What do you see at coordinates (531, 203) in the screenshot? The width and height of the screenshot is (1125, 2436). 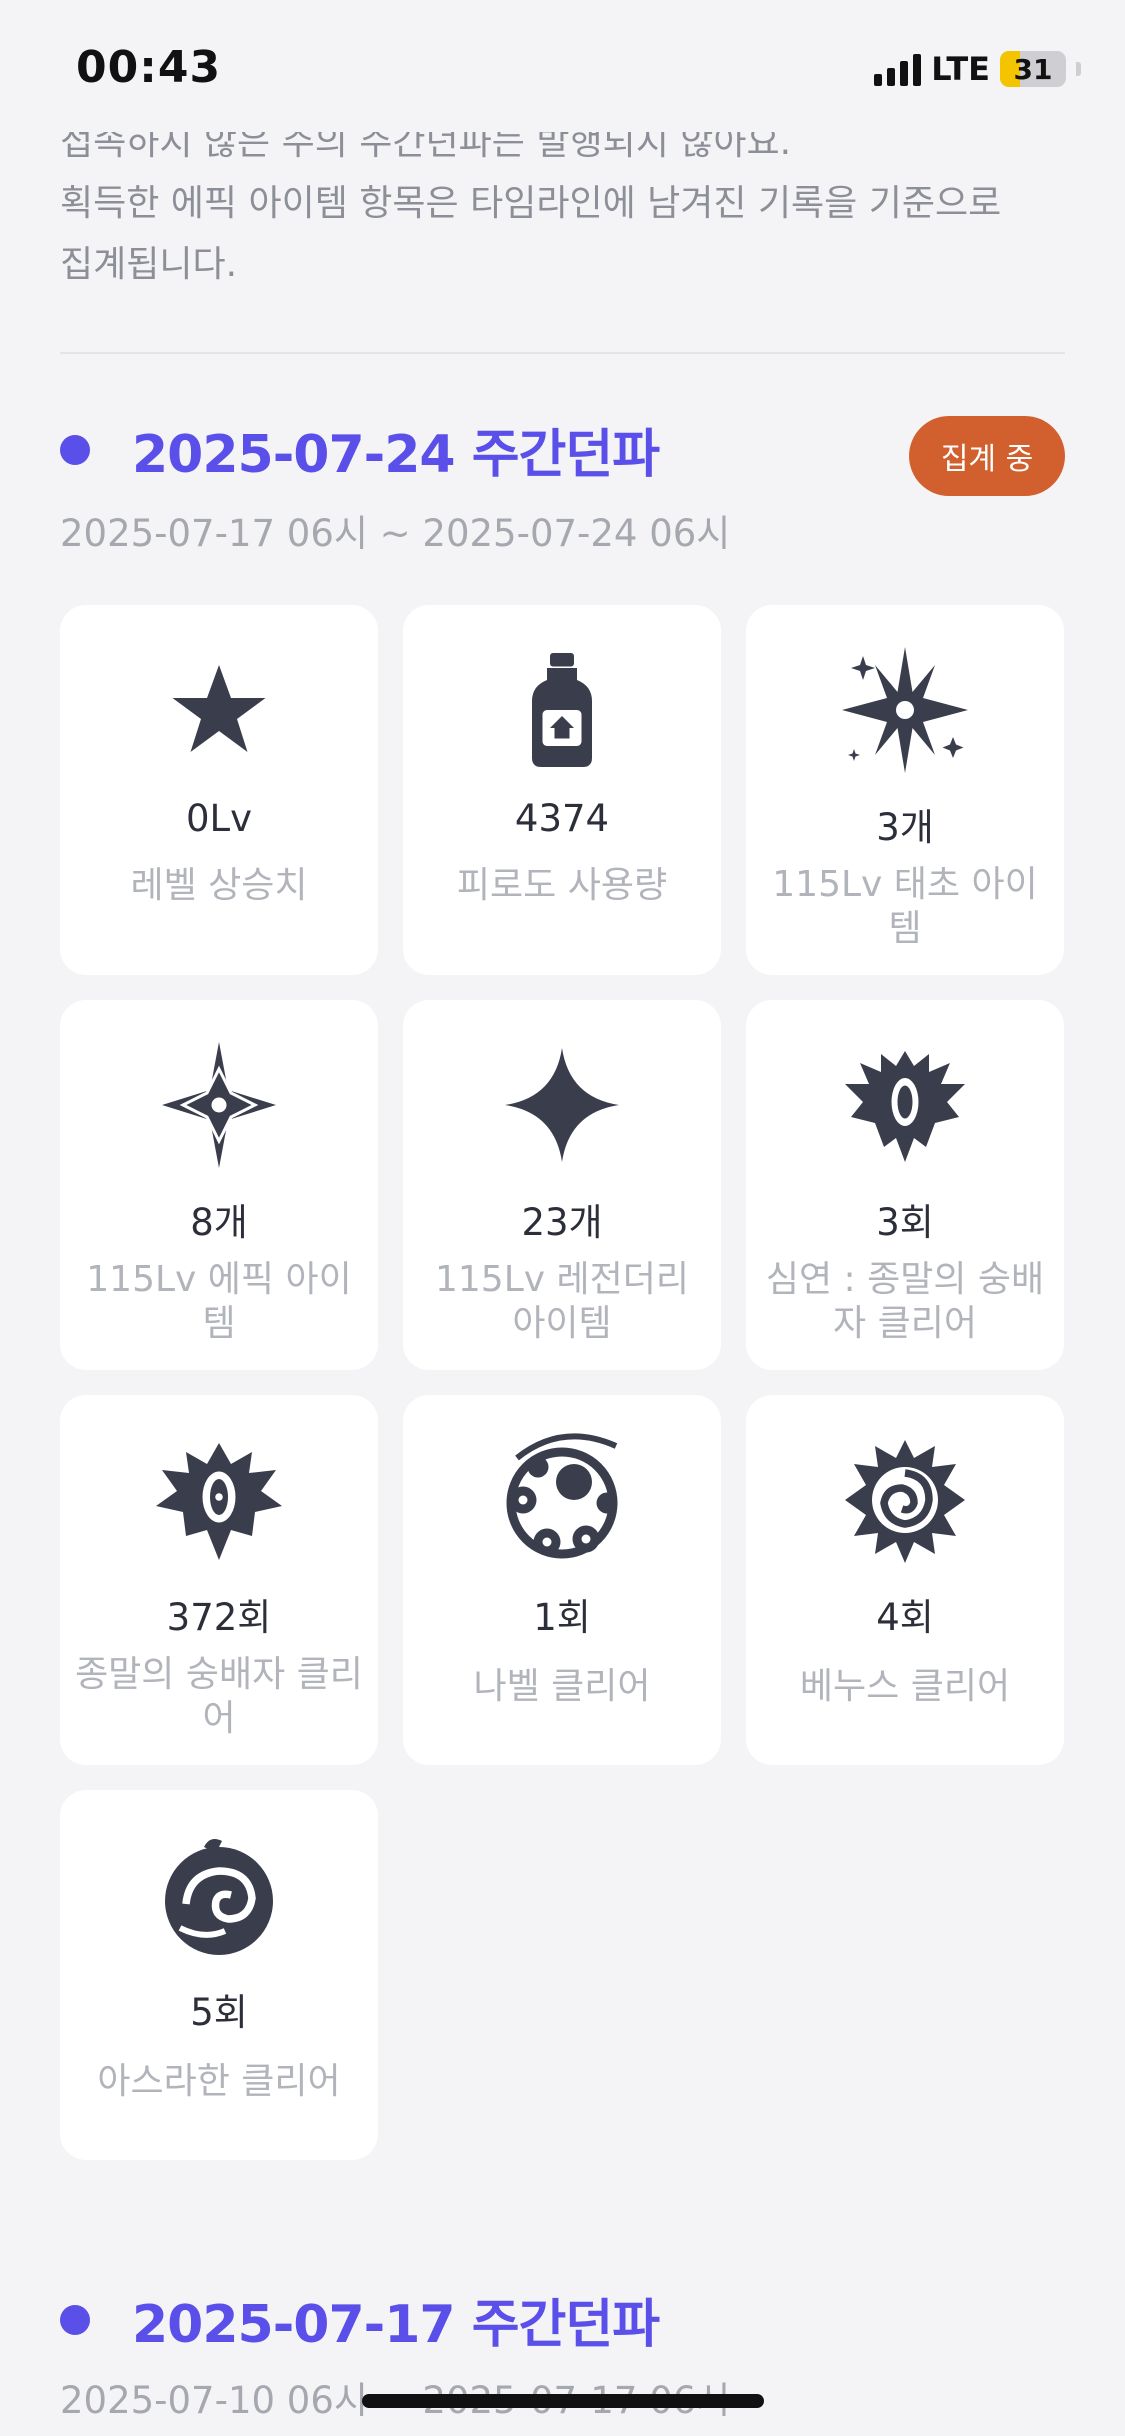 I see `notice-line: 획득한 에픽 아이템 항목은 타임라인에 남겨진 기록을 기준으로` at bounding box center [531, 203].